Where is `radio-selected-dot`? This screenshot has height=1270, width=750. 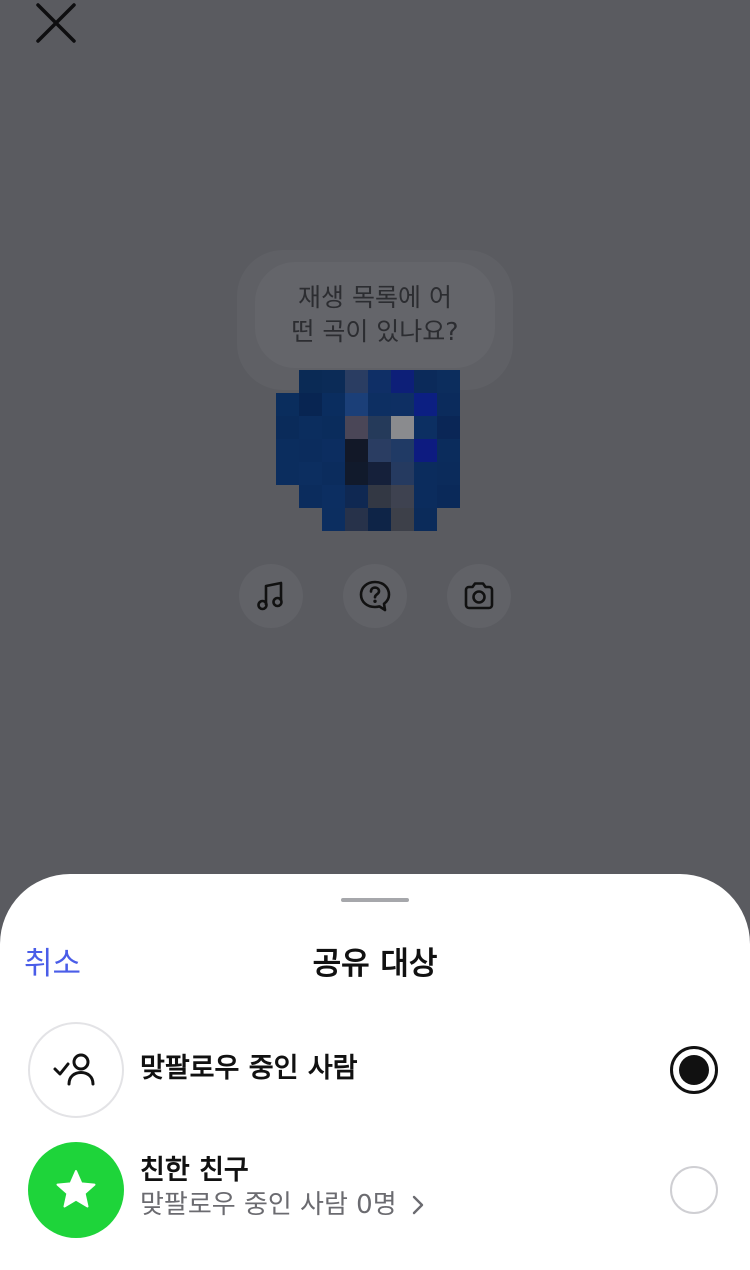 radio-selected-dot is located at coordinates (694, 1070).